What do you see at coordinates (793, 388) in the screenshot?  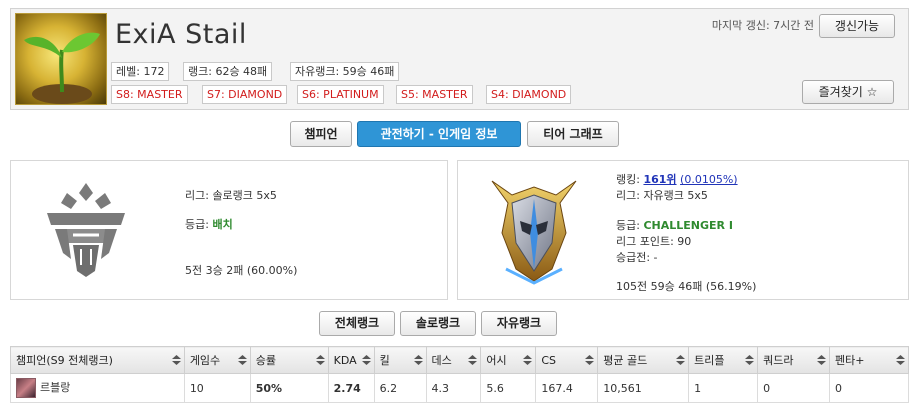 I see `cell-quadra: 0` at bounding box center [793, 388].